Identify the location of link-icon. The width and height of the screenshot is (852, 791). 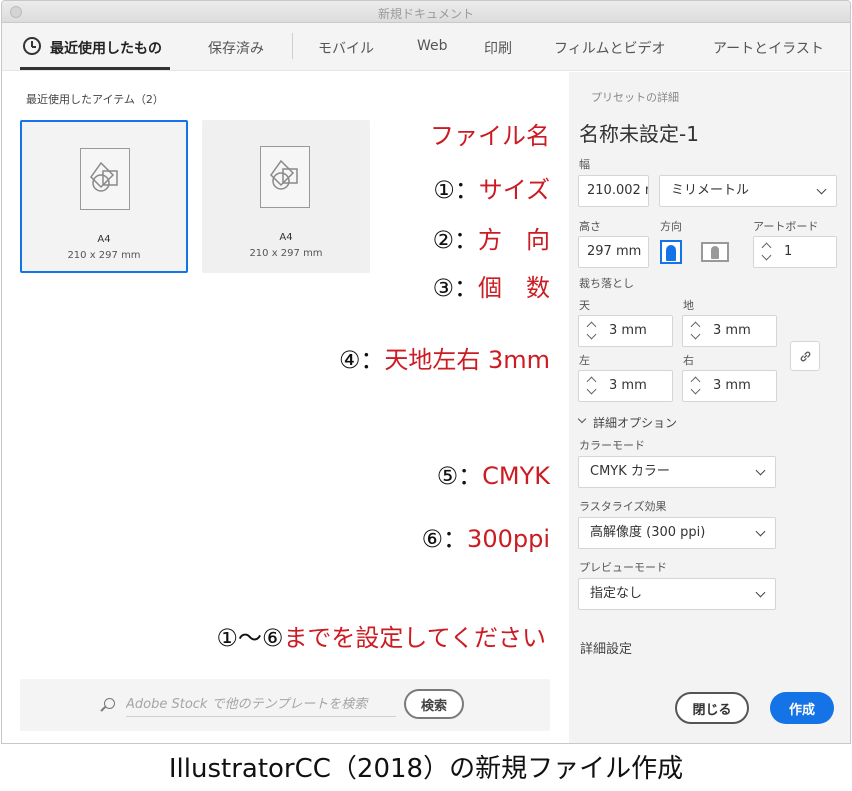
(805, 356).